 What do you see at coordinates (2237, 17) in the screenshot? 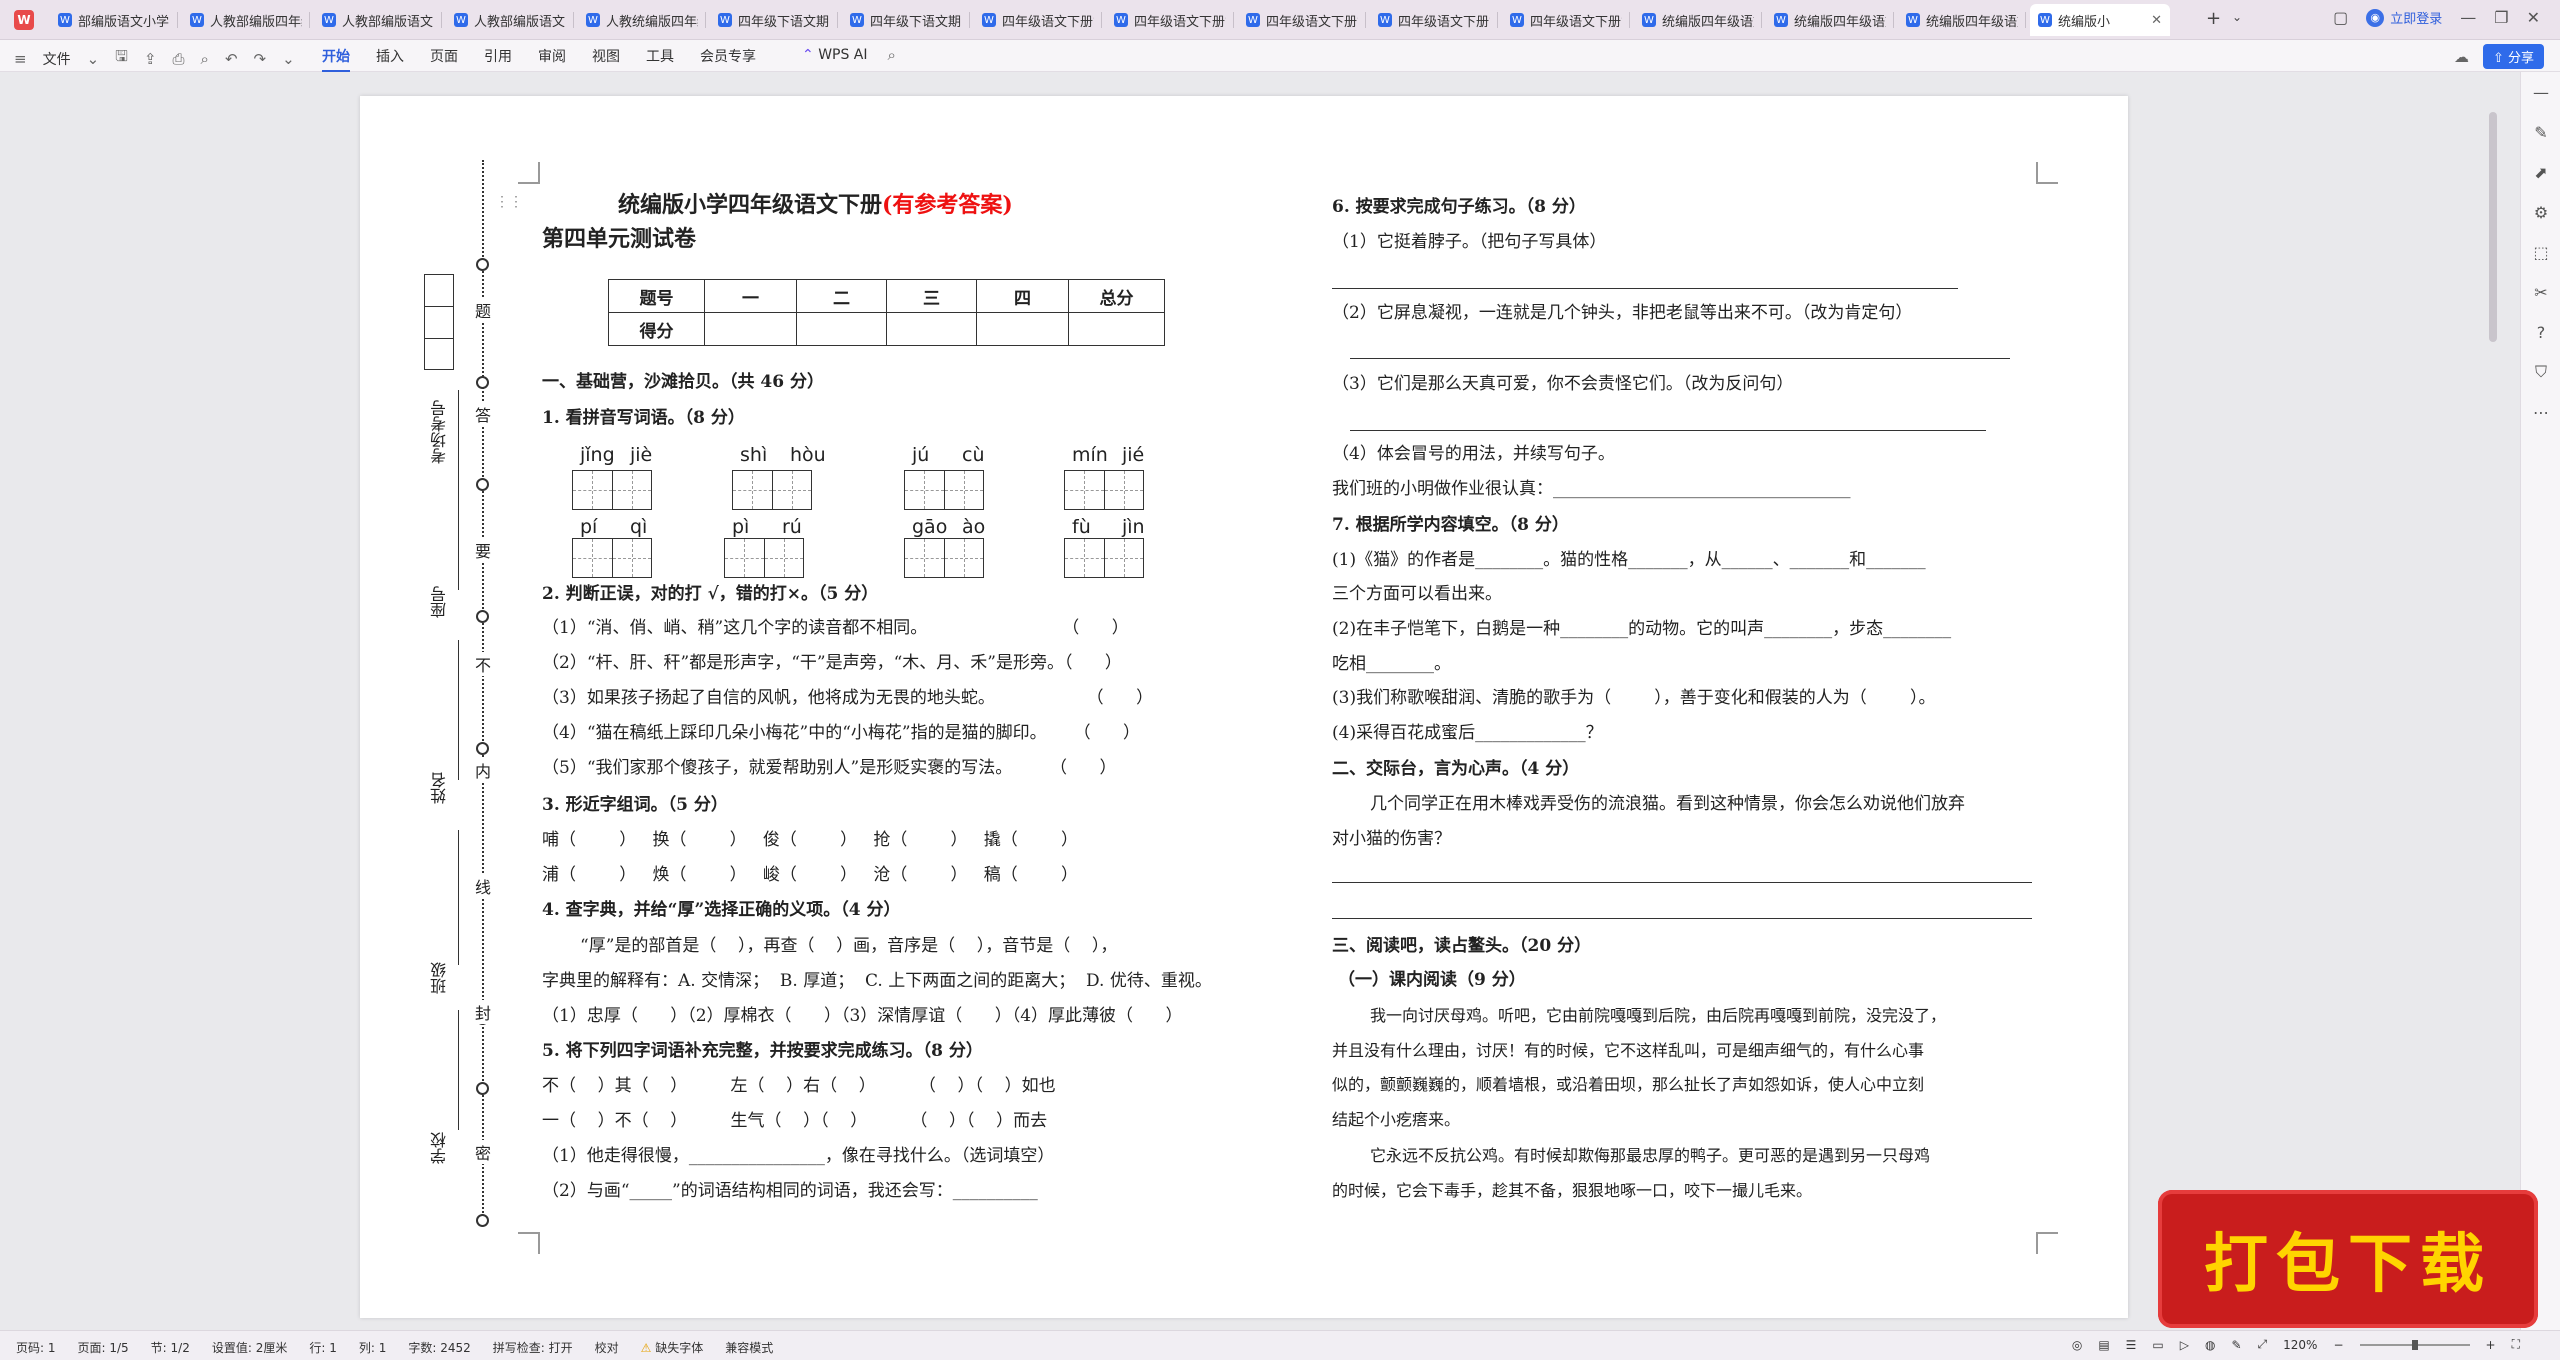
I see `tab-list-chevron-icon: ⌄` at bounding box center [2237, 17].